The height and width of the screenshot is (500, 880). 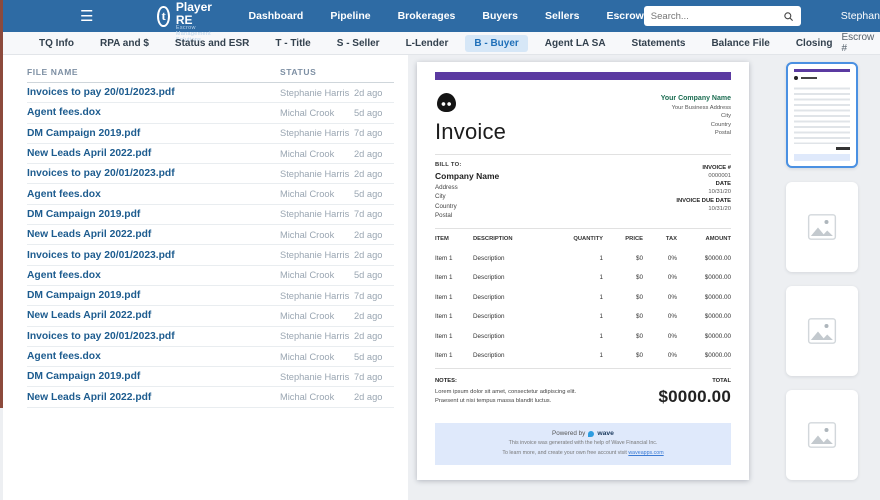 I want to click on tab-agent-la-sa: Agent LA SA, so click(x=575, y=43).